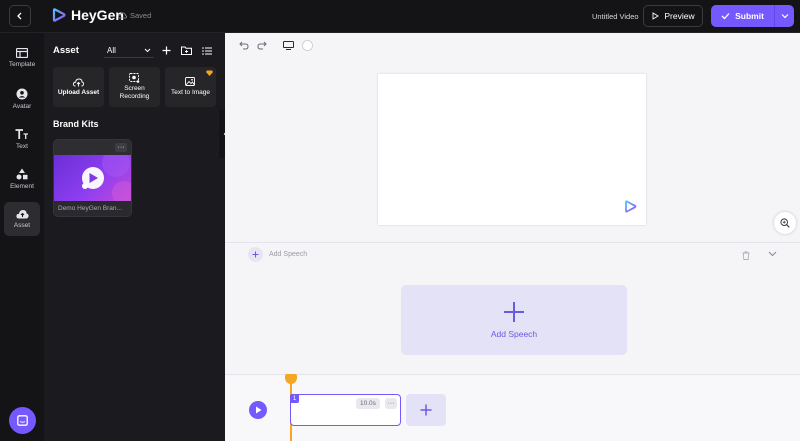 This screenshot has width=800, height=441. I want to click on brand-kit-more-button: ···, so click(121, 147).